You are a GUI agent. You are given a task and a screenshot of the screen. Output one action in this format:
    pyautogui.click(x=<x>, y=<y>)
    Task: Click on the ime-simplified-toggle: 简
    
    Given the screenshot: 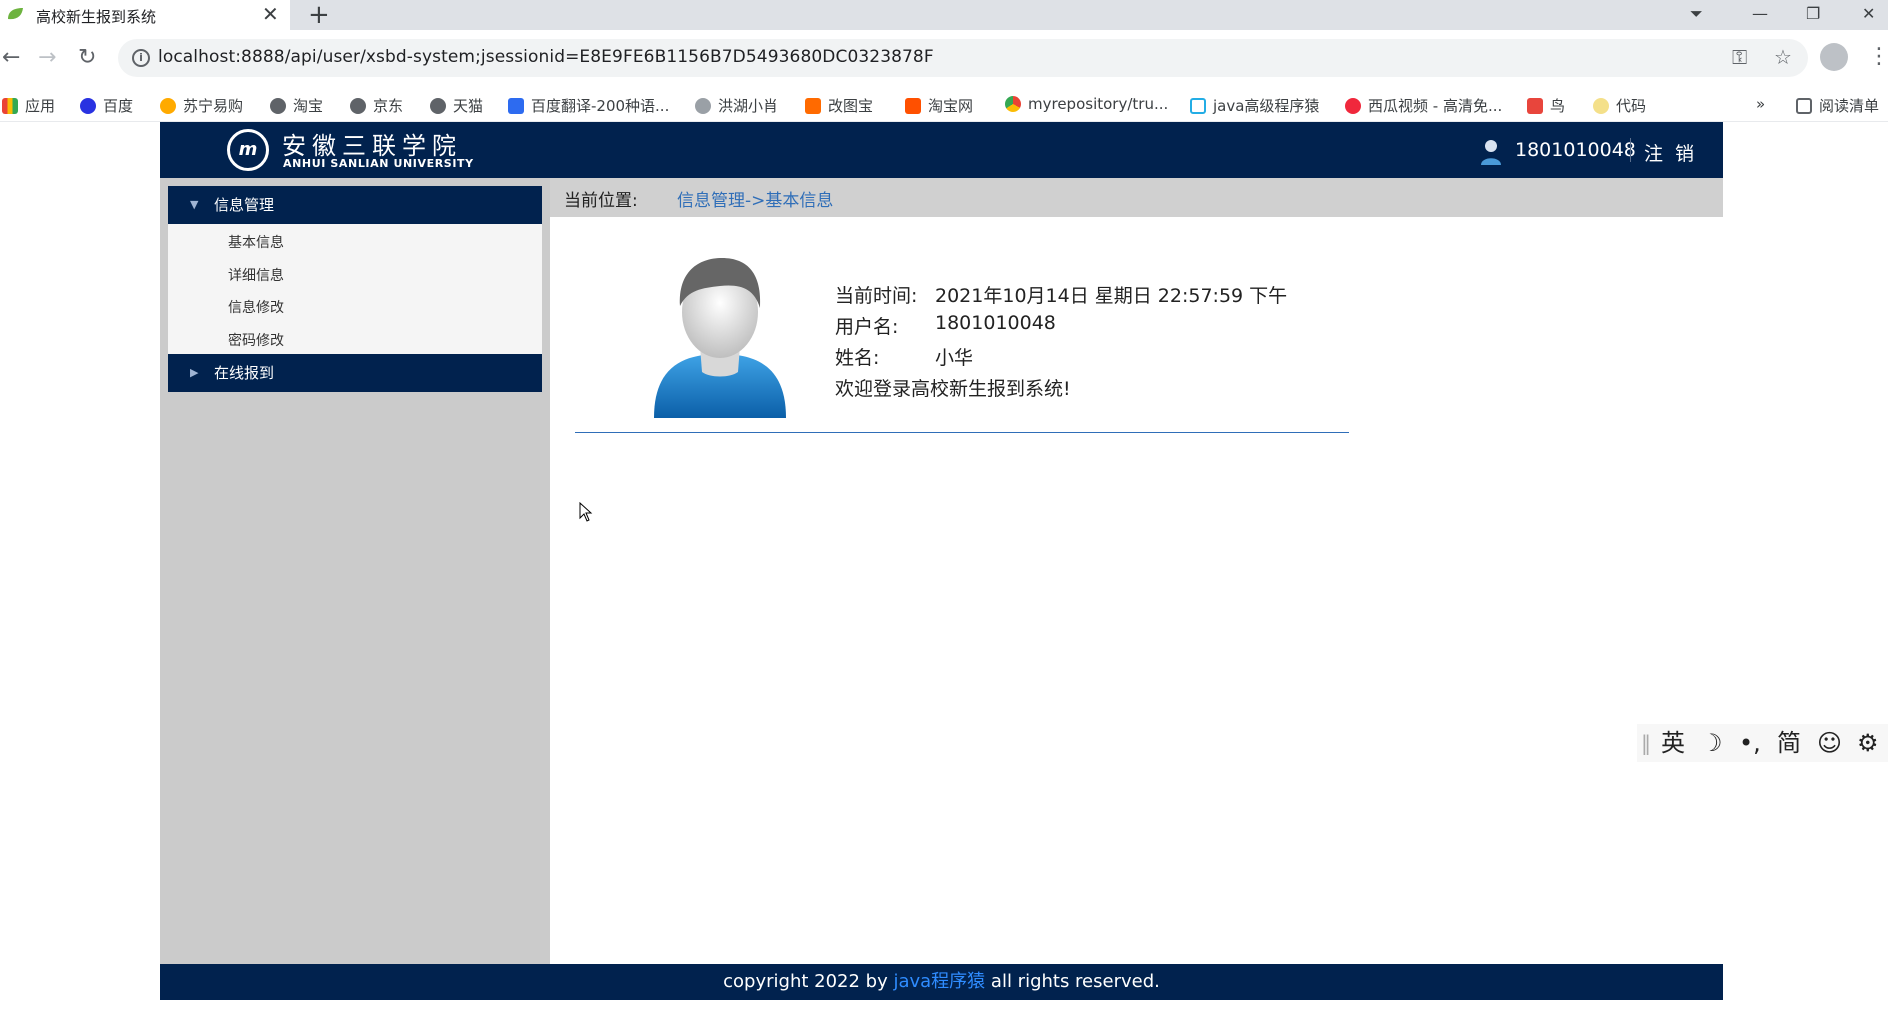 What is the action you would take?
    pyautogui.click(x=1789, y=743)
    